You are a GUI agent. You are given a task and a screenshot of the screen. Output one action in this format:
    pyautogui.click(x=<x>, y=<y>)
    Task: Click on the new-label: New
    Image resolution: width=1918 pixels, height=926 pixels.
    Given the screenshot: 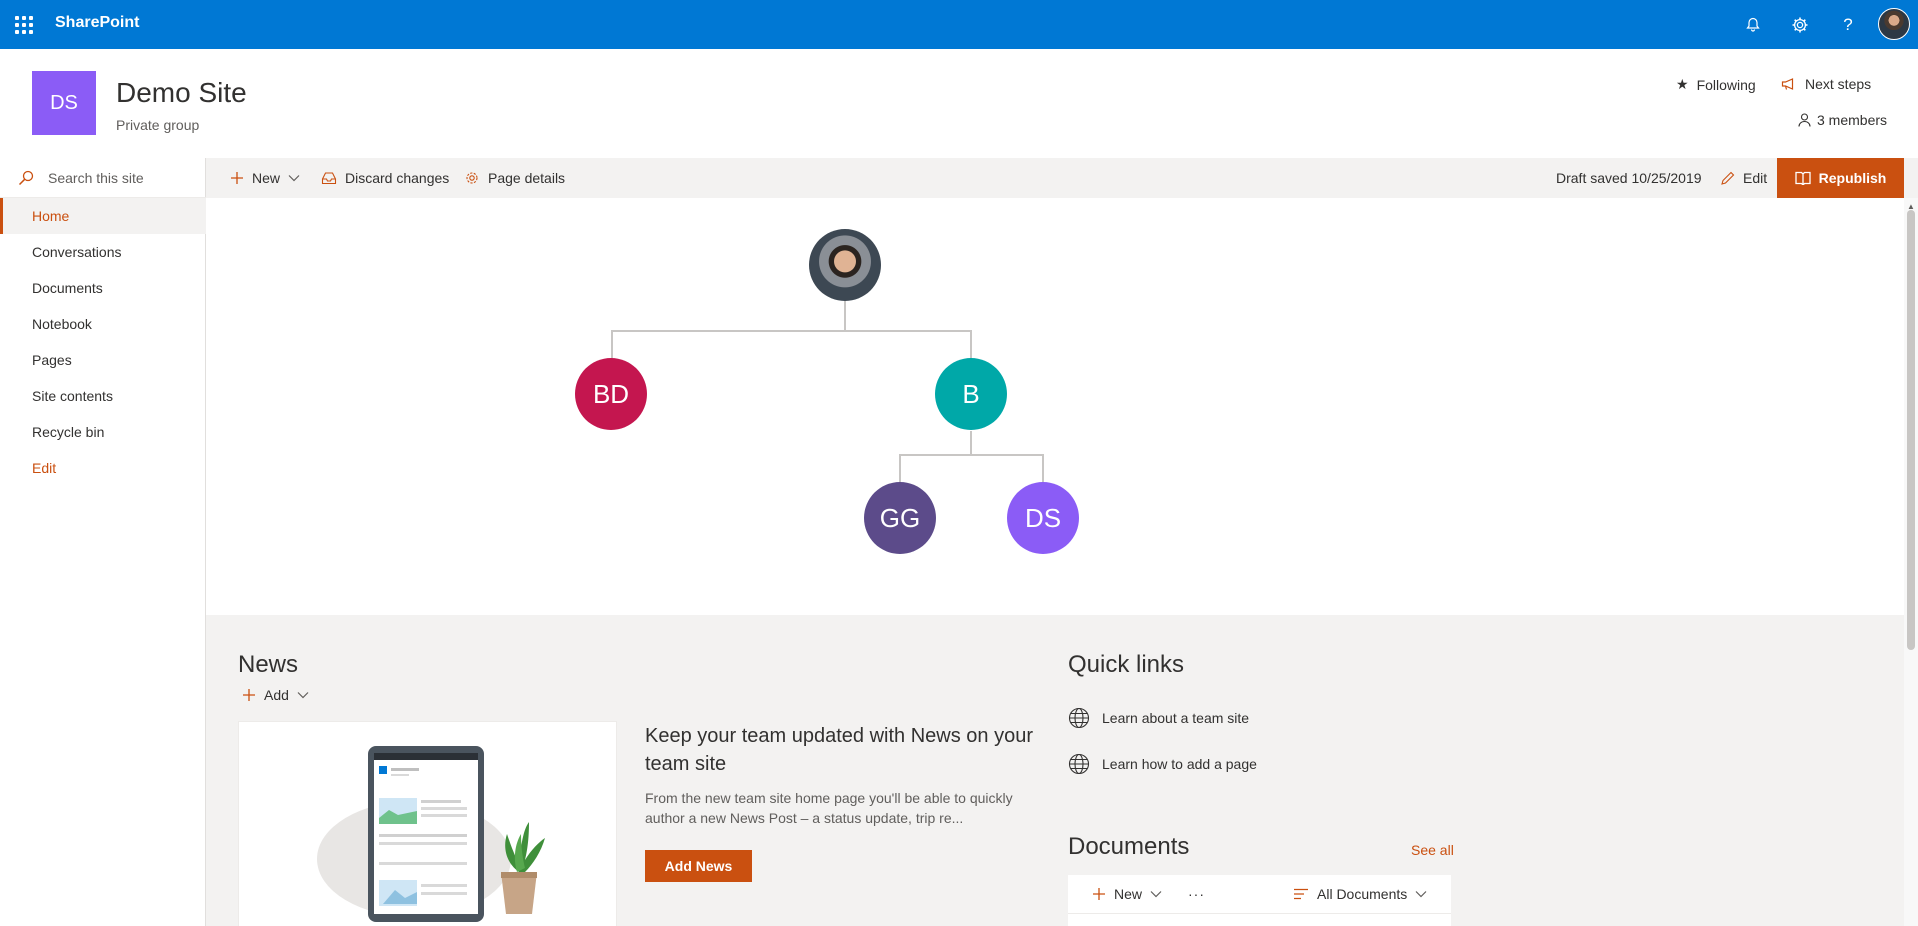 What is the action you would take?
    pyautogui.click(x=266, y=178)
    